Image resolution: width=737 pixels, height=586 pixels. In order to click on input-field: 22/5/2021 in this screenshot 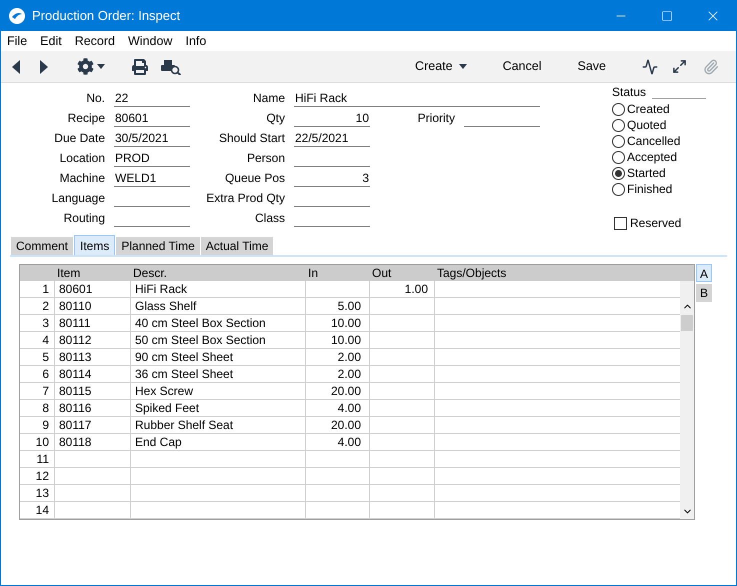, I will do `click(332, 139)`.